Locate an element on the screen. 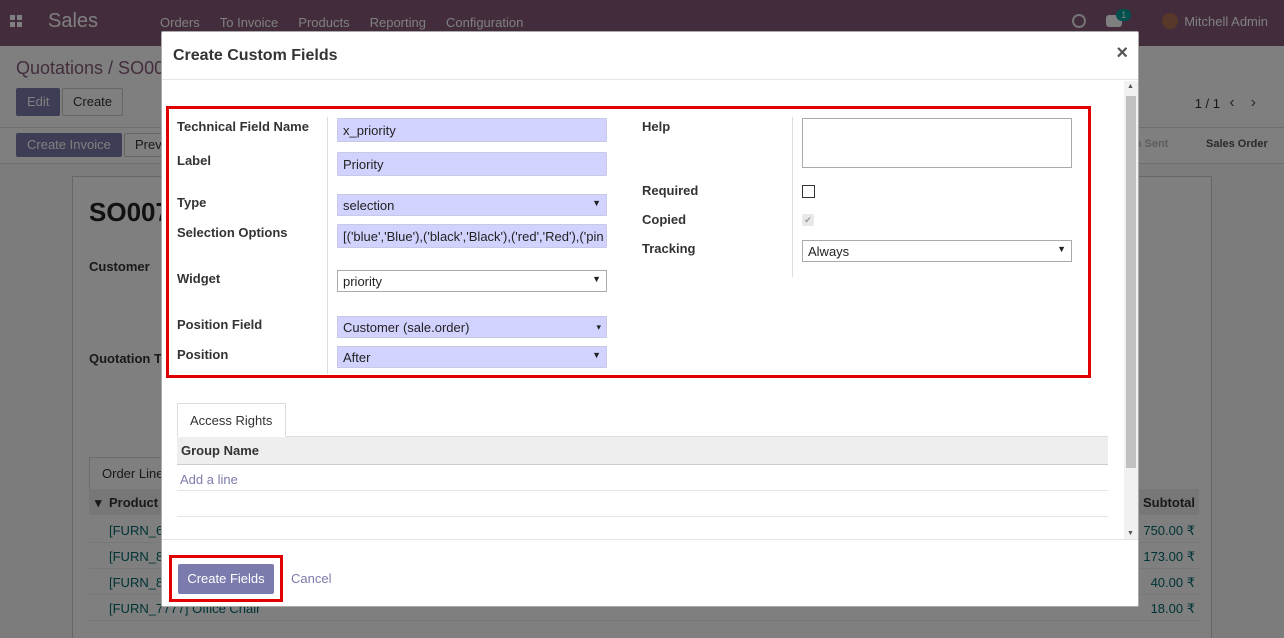  position-select: After ▼ is located at coordinates (472, 357).